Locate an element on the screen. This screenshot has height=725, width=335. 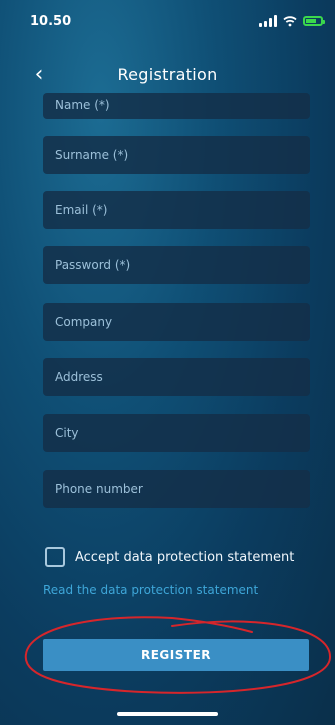
accept-checkbox is located at coordinates (55, 557).